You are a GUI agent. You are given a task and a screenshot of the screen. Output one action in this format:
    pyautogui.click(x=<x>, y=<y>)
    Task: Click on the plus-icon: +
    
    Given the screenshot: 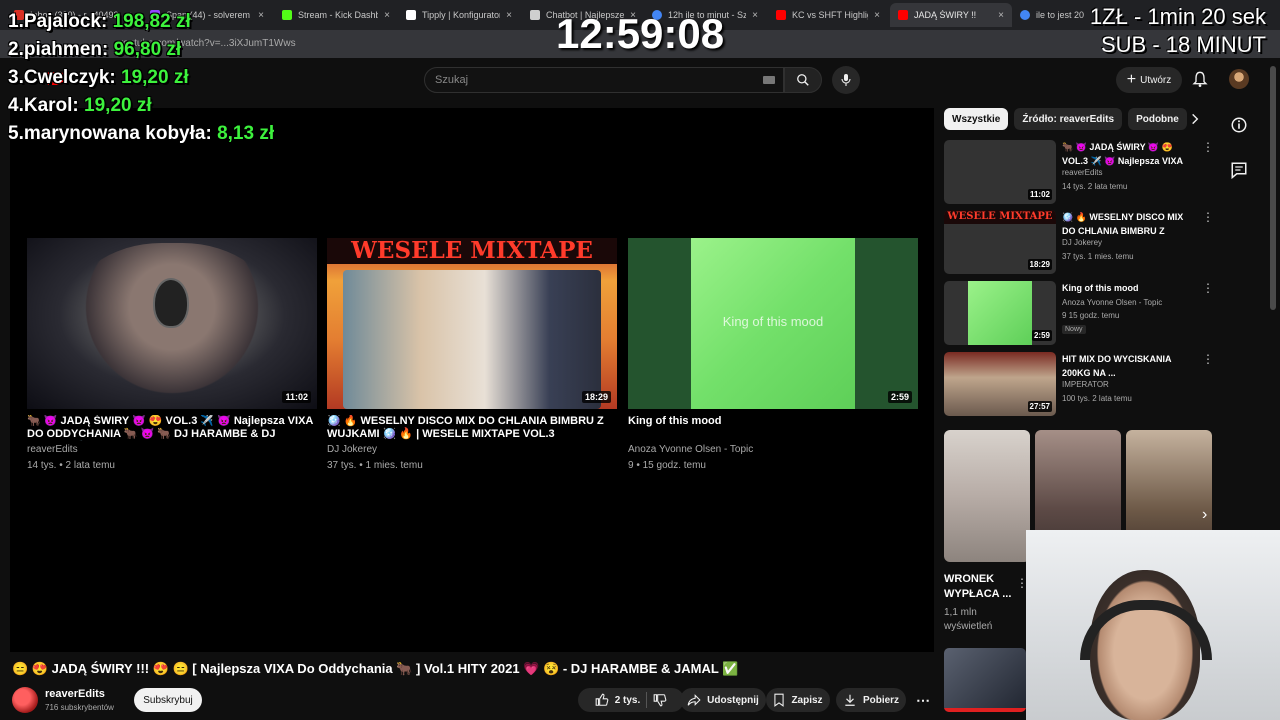 What is the action you would take?
    pyautogui.click(x=1131, y=79)
    